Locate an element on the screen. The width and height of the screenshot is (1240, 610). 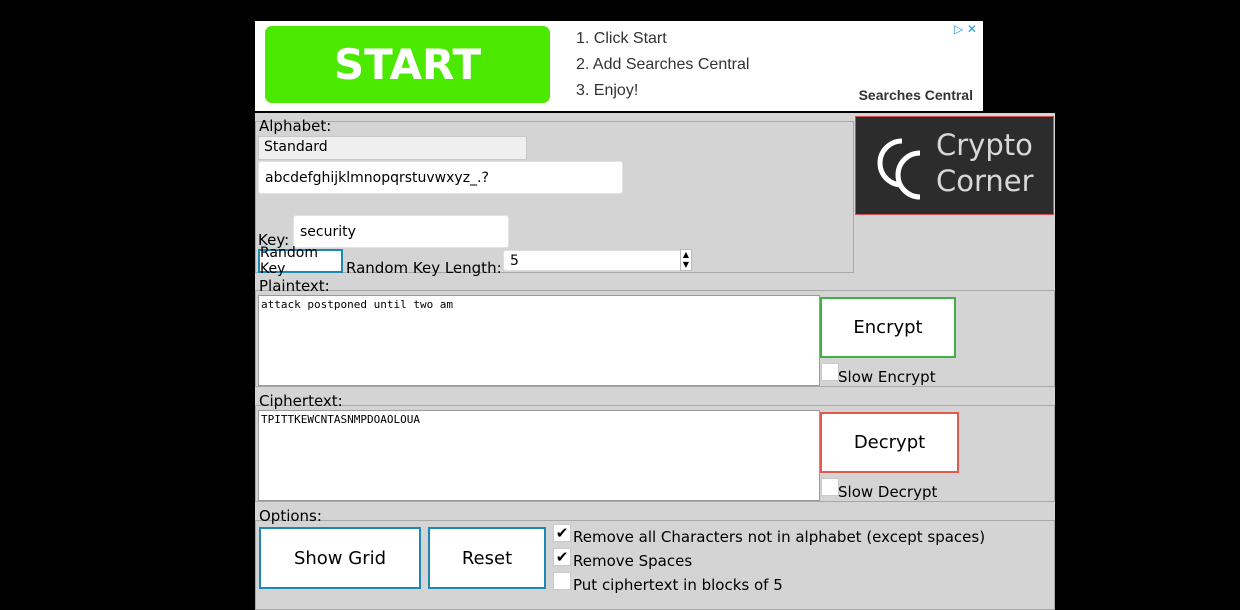
logo-line-2: Corner is located at coordinates (985, 181).